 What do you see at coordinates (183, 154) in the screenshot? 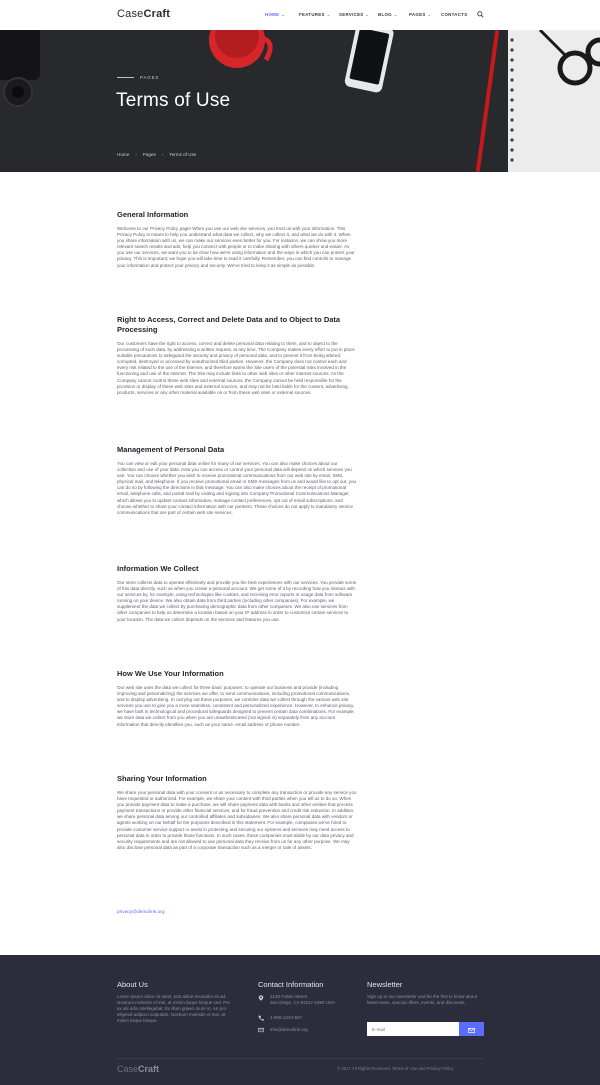
I see `breadcrumb-current: Terms of Use` at bounding box center [183, 154].